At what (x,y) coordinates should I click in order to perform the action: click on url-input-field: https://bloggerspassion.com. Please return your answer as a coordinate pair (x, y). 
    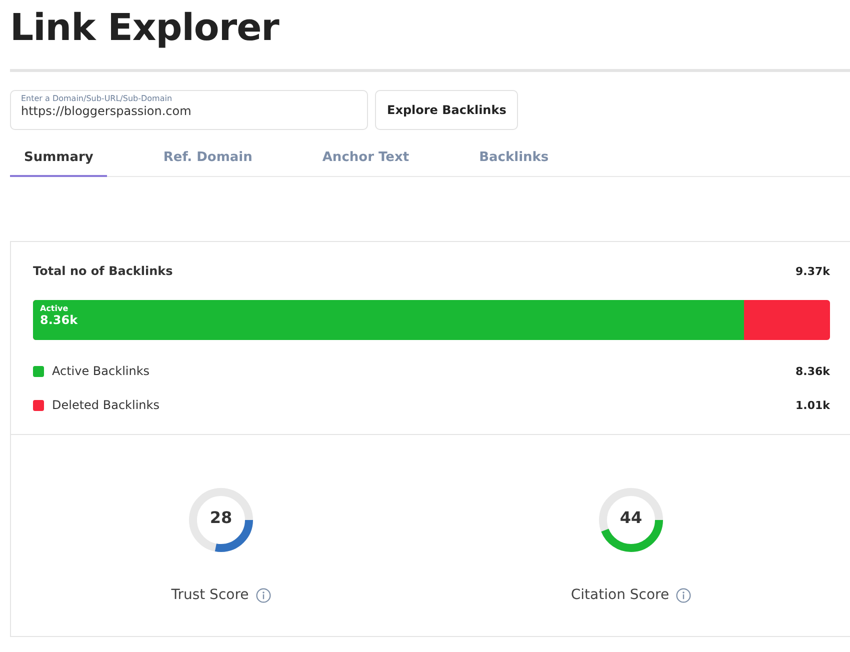
    Looking at the image, I should click on (189, 111).